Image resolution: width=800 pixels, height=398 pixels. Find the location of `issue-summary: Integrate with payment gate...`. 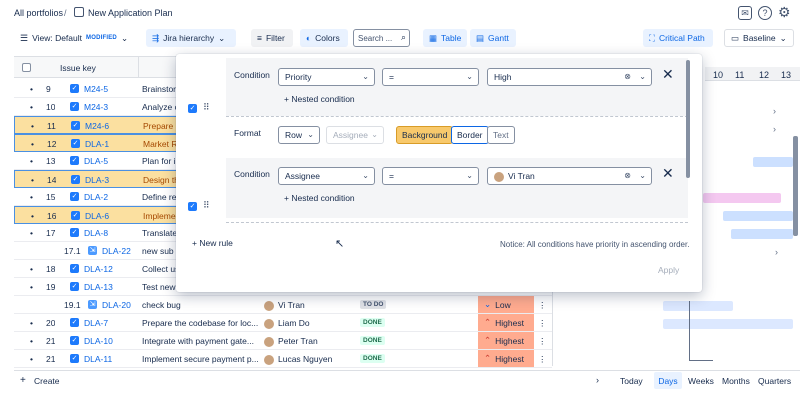

issue-summary: Integrate with payment gate... is located at coordinates (198, 341).